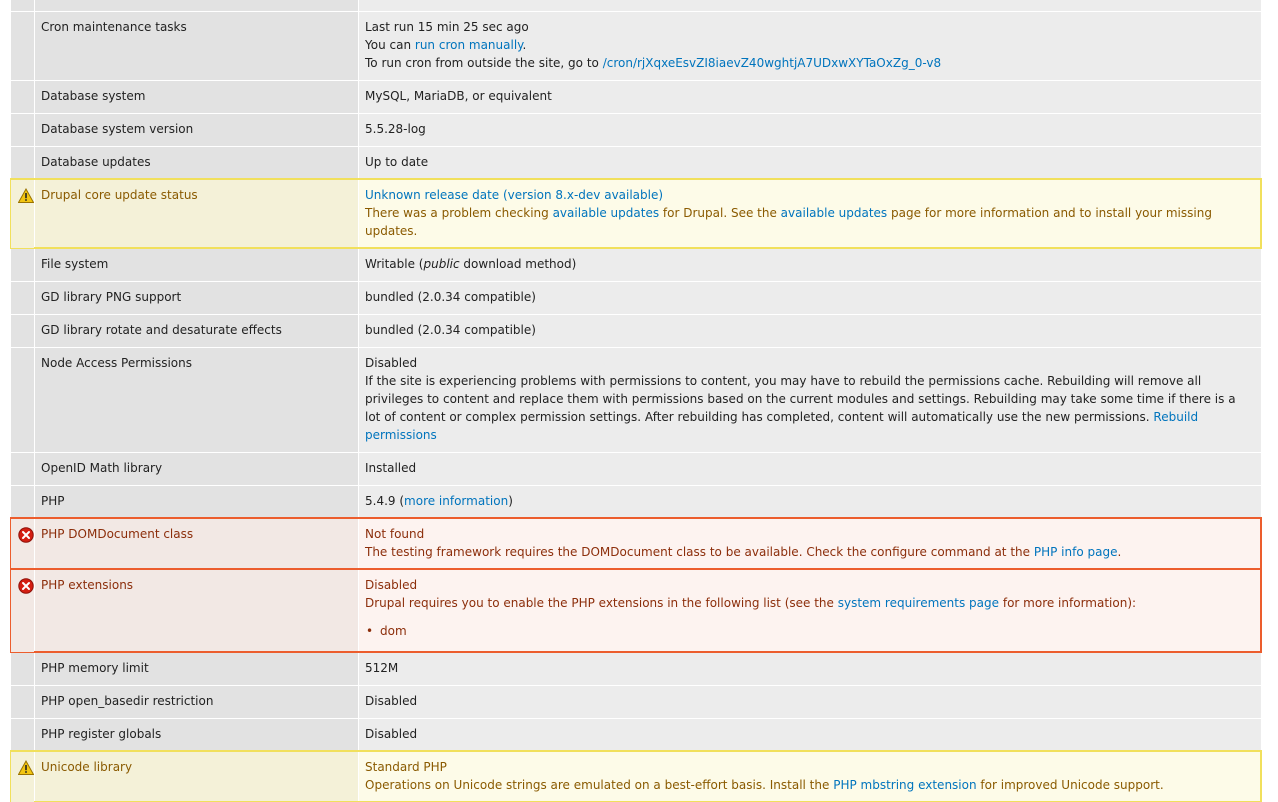 Image resolution: width=1278 pixels, height=802 pixels. What do you see at coordinates (809, 469) in the screenshot?
I see `row-value: Installed` at bounding box center [809, 469].